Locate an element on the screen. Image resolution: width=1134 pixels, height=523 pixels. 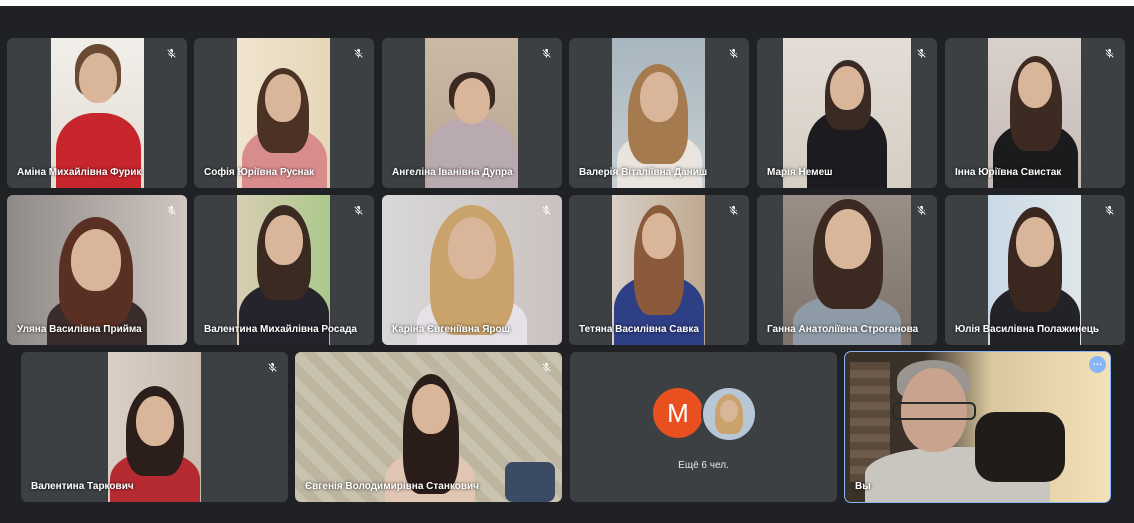
participant-tile: Юлія Василівна Полажинець is located at coordinates (1035, 270).